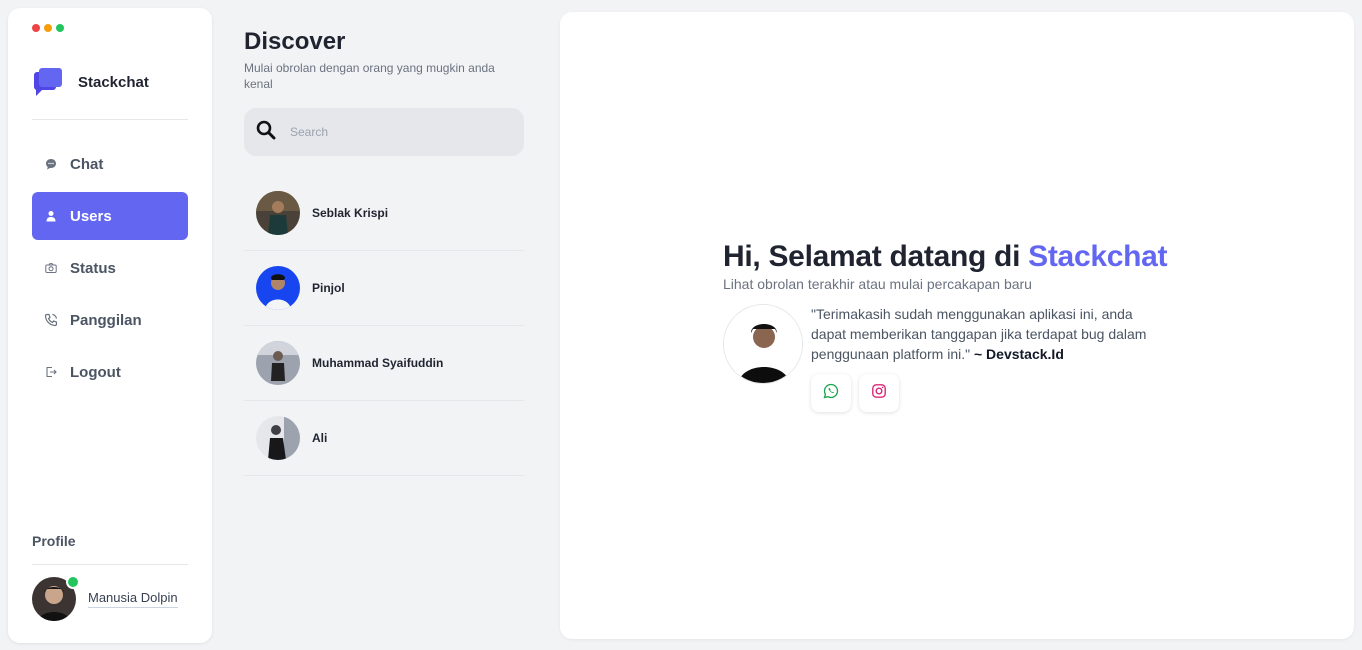  I want to click on list-item: Muhammad Syaifuddin, so click(384, 363).